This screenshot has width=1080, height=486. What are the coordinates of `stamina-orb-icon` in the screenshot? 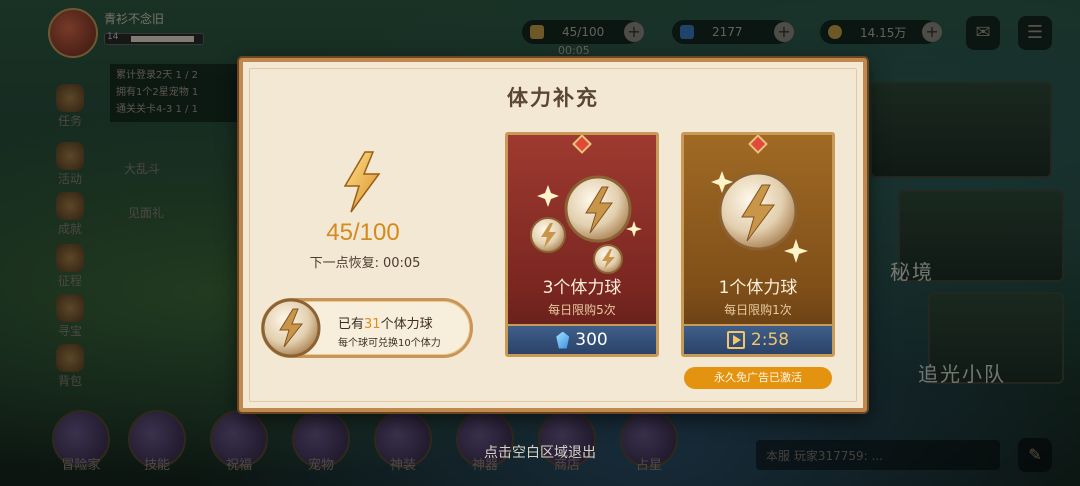 It's located at (291, 328).